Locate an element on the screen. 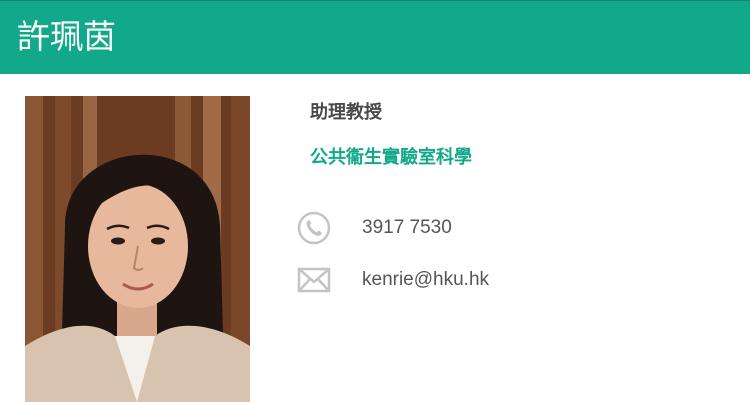 The width and height of the screenshot is (750, 402). email-row: kenrie@hku.hk is located at coordinates (392, 280).